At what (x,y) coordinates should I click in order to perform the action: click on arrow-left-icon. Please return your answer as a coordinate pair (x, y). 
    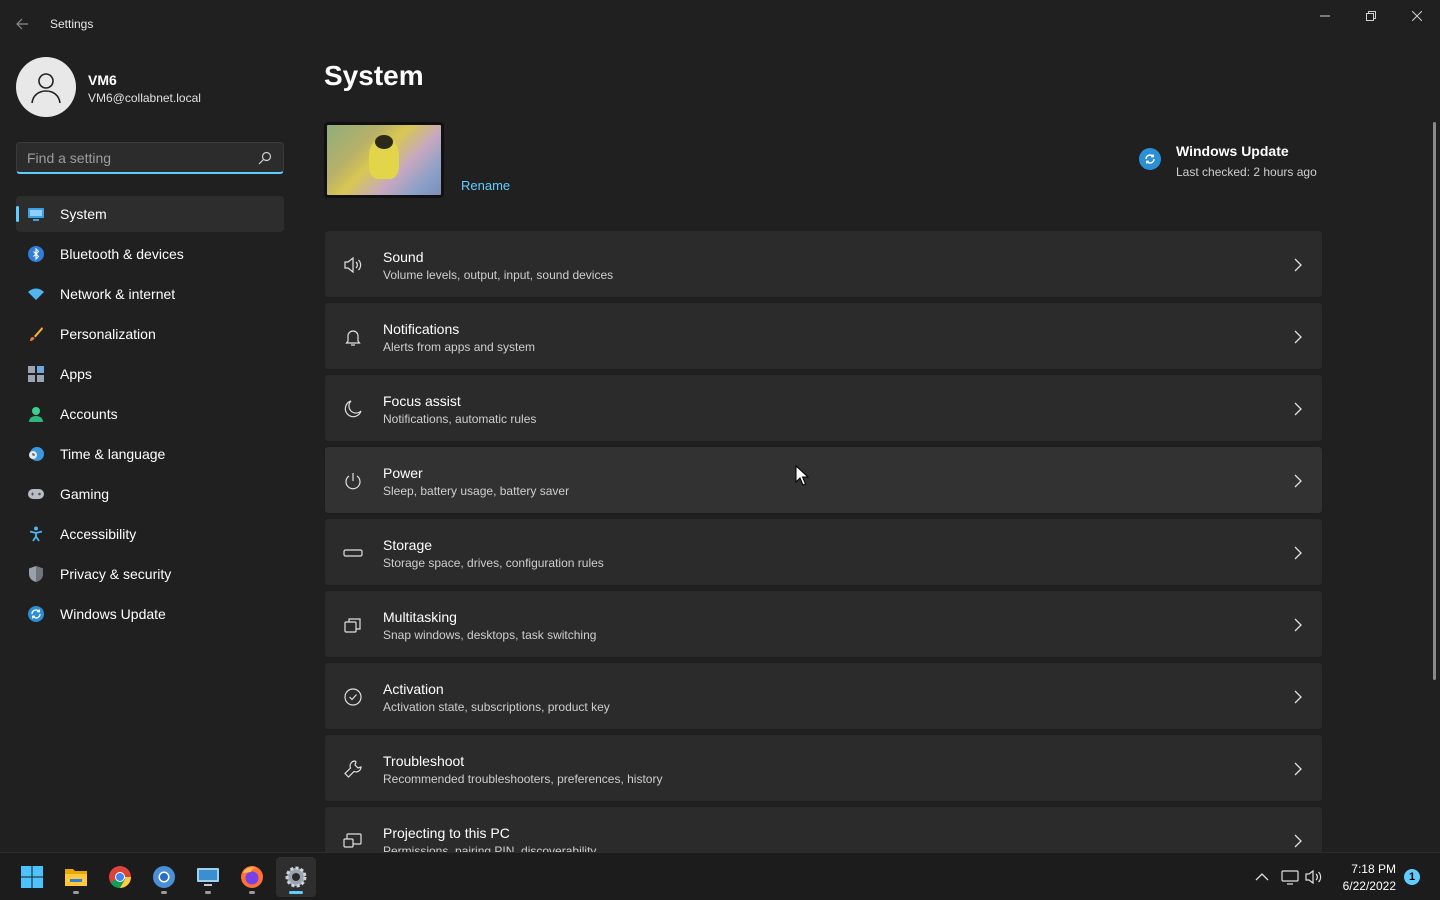
    Looking at the image, I should click on (22, 24).